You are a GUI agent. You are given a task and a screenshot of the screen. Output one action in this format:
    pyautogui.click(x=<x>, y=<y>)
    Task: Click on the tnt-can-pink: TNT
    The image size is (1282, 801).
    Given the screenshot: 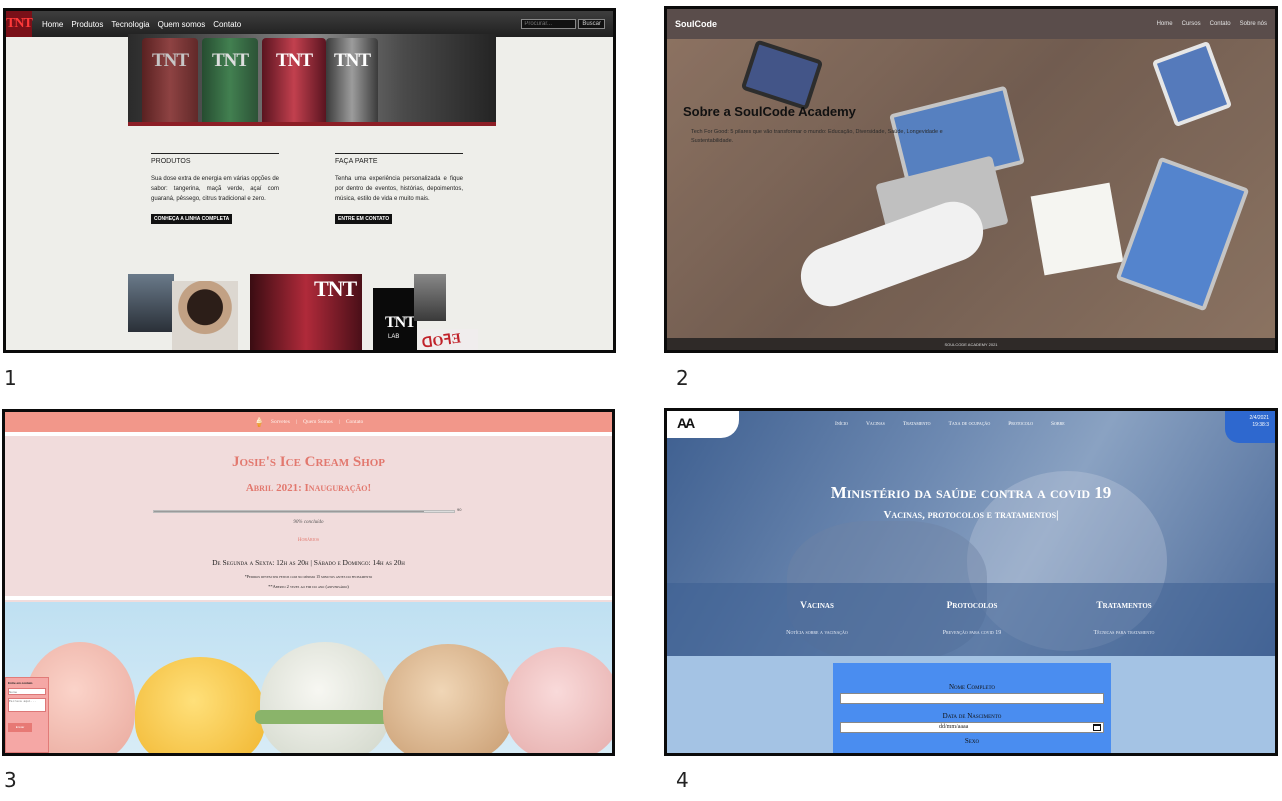 What is the action you would take?
    pyautogui.click(x=294, y=80)
    